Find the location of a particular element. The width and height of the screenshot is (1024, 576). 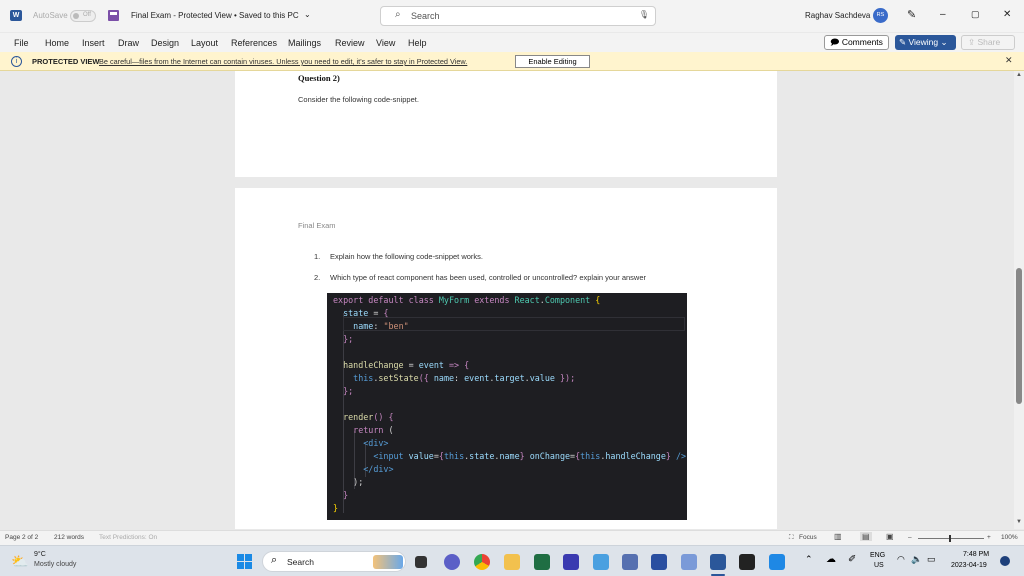

pen-icon: ✎ is located at coordinates (911, 14).